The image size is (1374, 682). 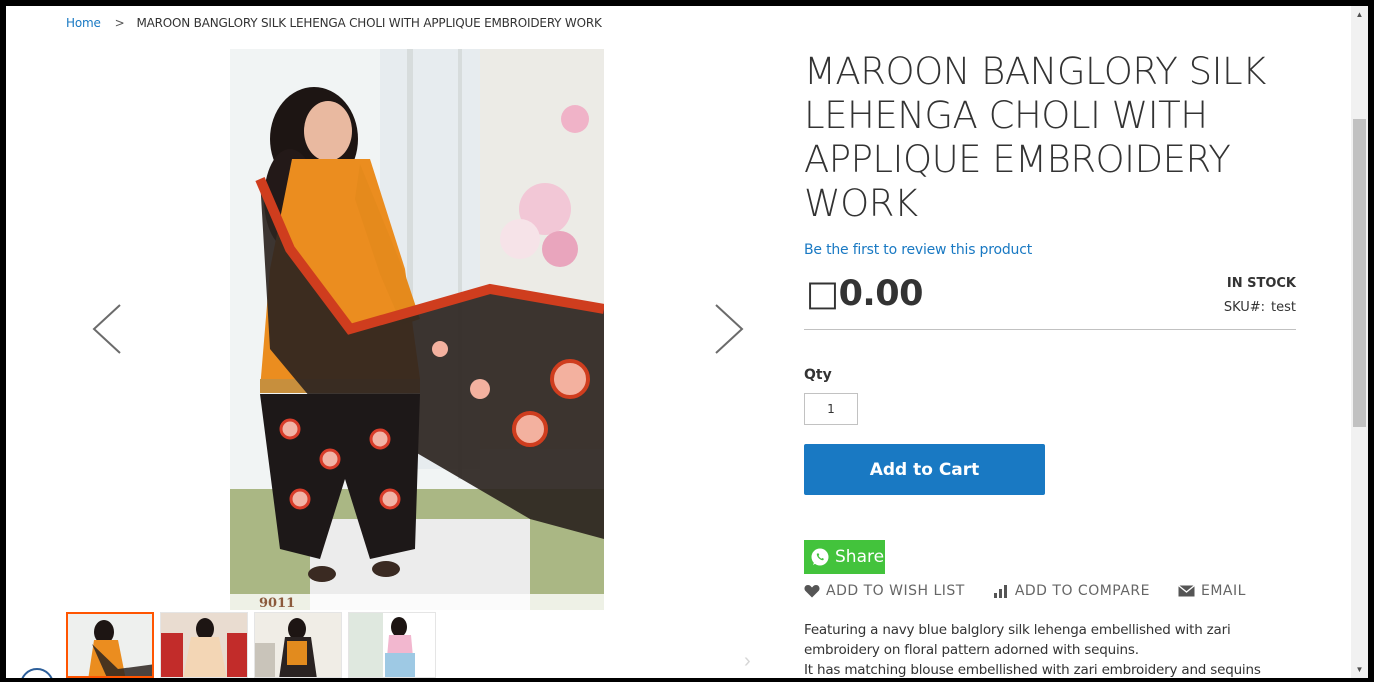 I want to click on heart-icon, so click(x=812, y=591).